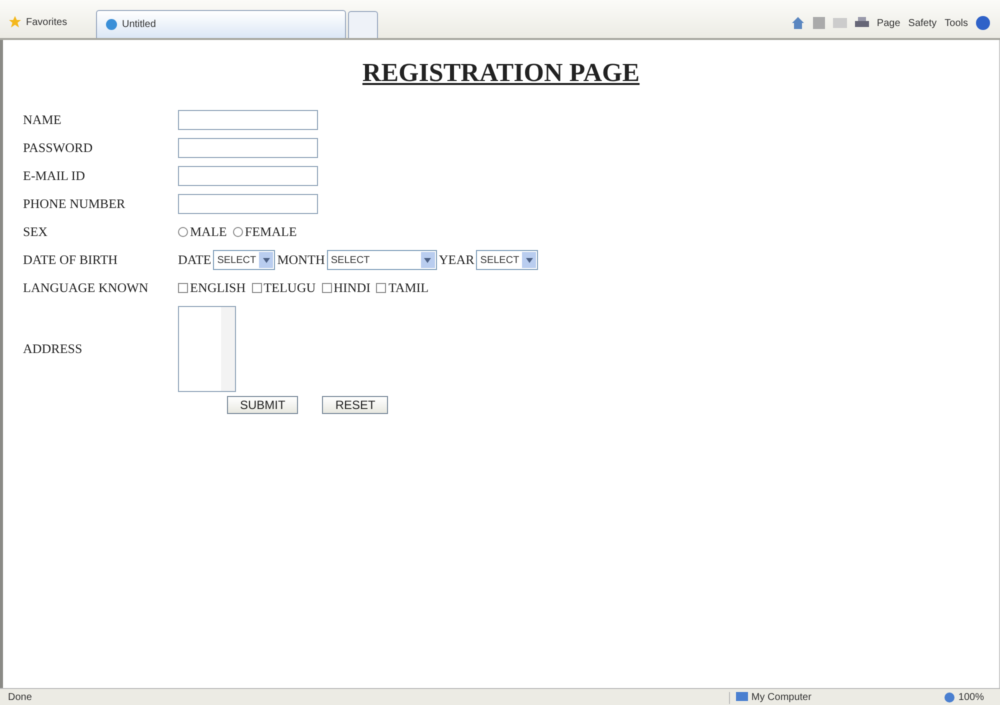 The width and height of the screenshot is (1000, 705). I want to click on select-label: YEAR, so click(456, 260).